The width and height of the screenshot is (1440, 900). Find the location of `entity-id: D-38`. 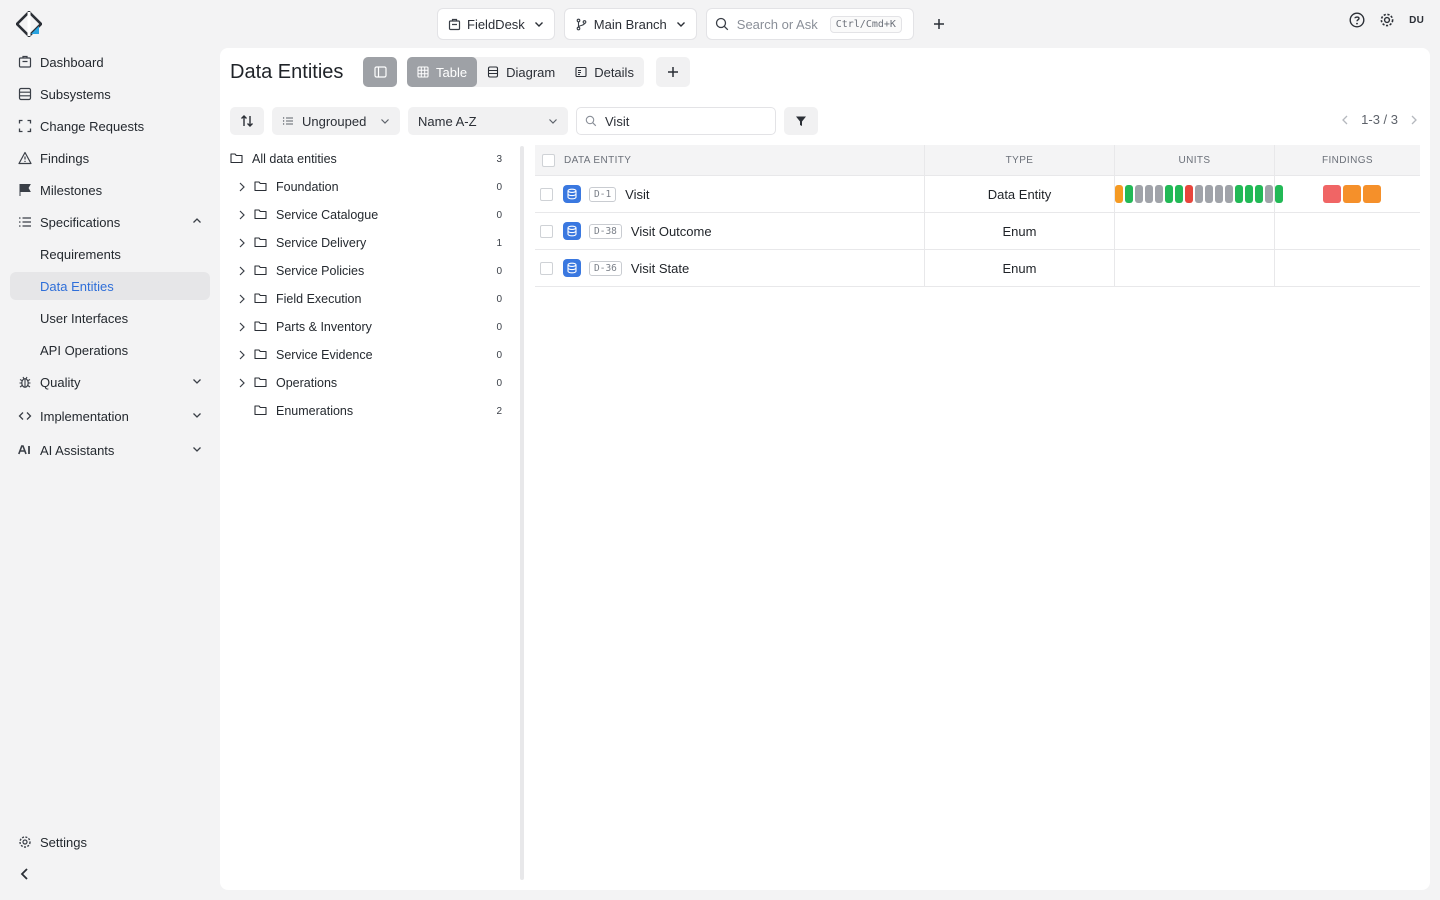

entity-id: D-38 is located at coordinates (605, 231).